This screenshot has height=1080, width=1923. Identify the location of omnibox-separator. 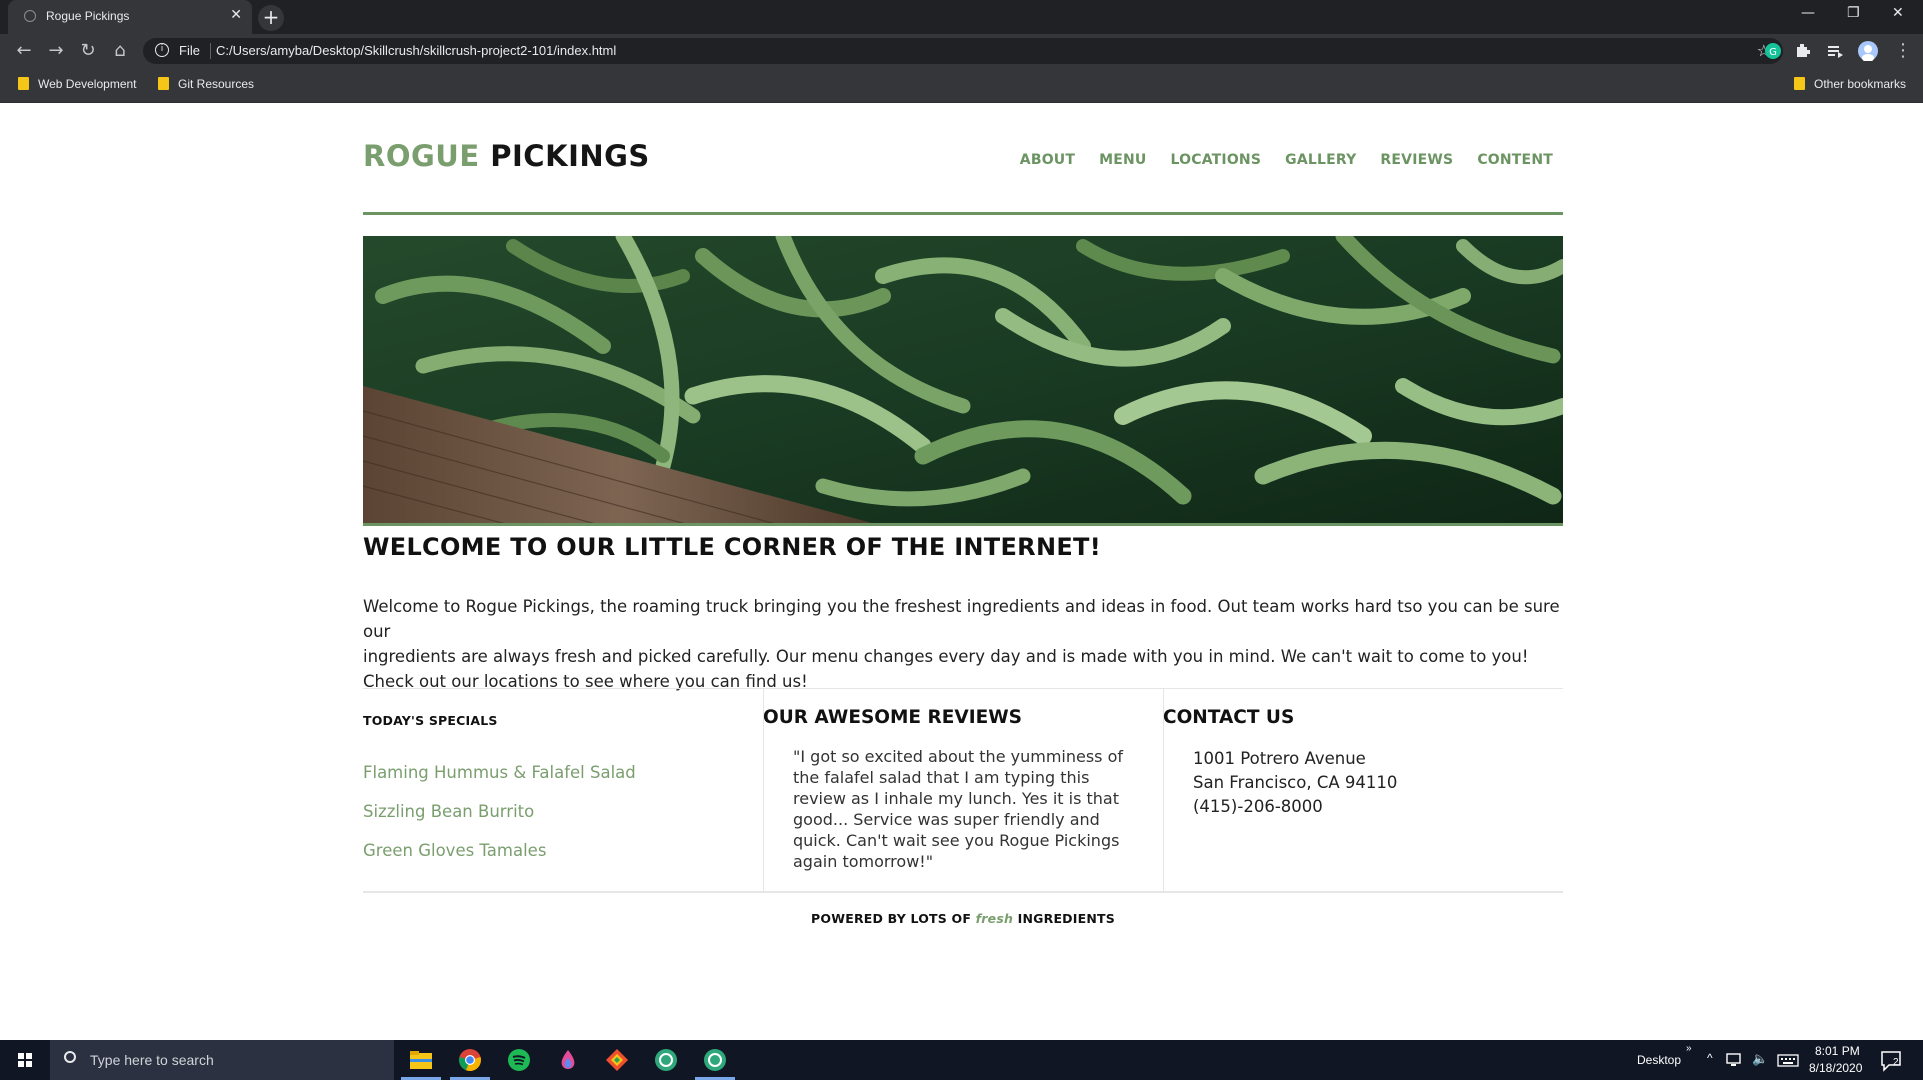
(210, 51).